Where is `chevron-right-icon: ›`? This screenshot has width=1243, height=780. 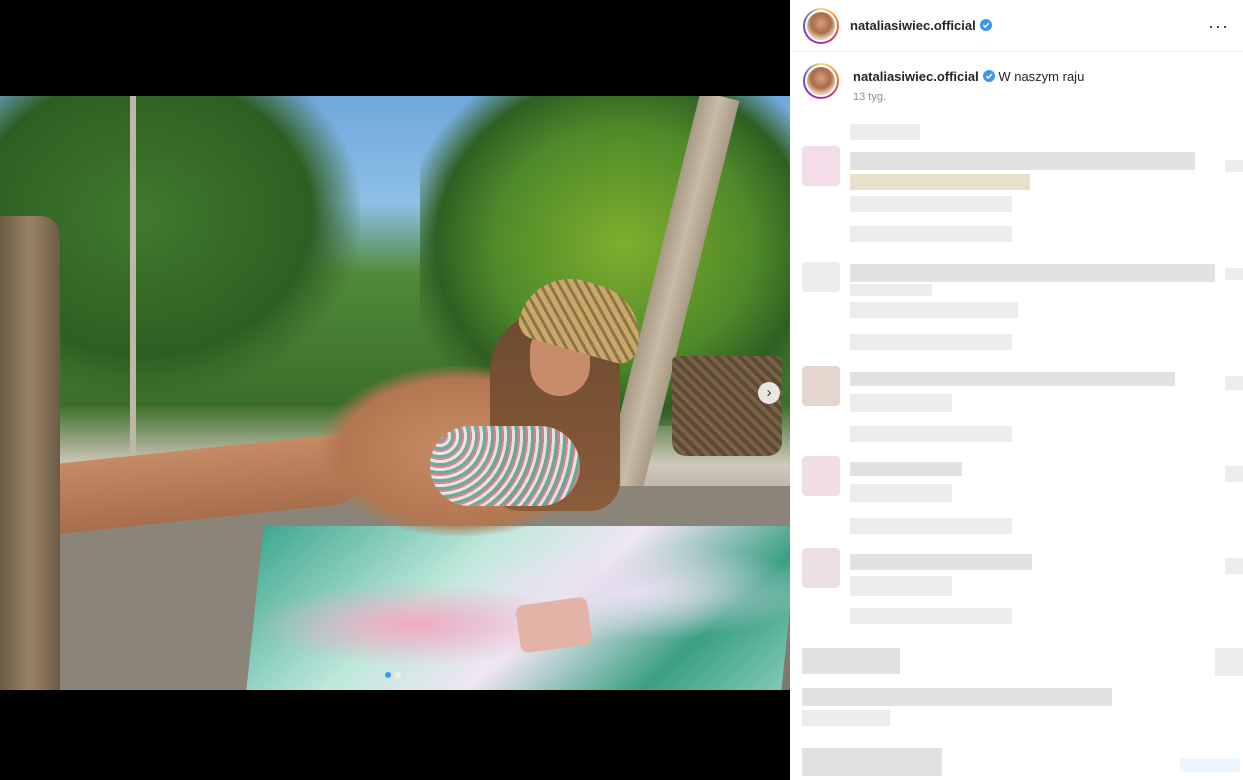
chevron-right-icon: › is located at coordinates (769, 392).